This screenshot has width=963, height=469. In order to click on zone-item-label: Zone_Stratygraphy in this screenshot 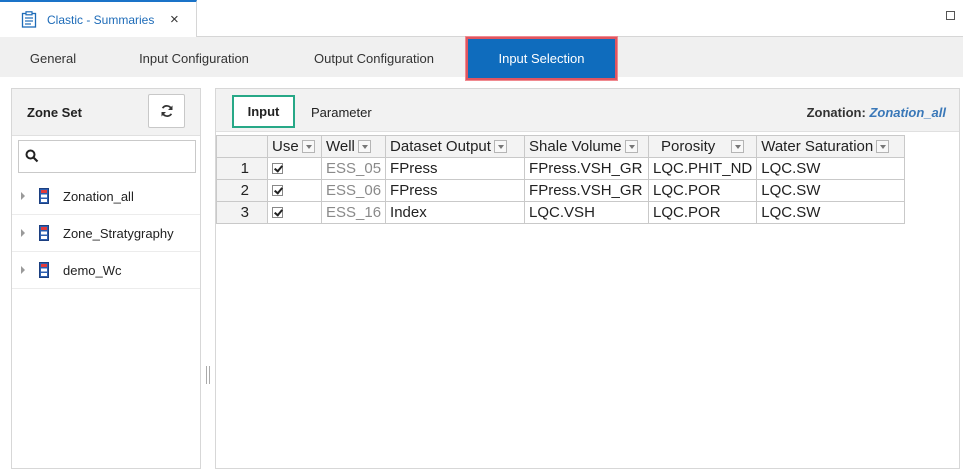, I will do `click(118, 233)`.